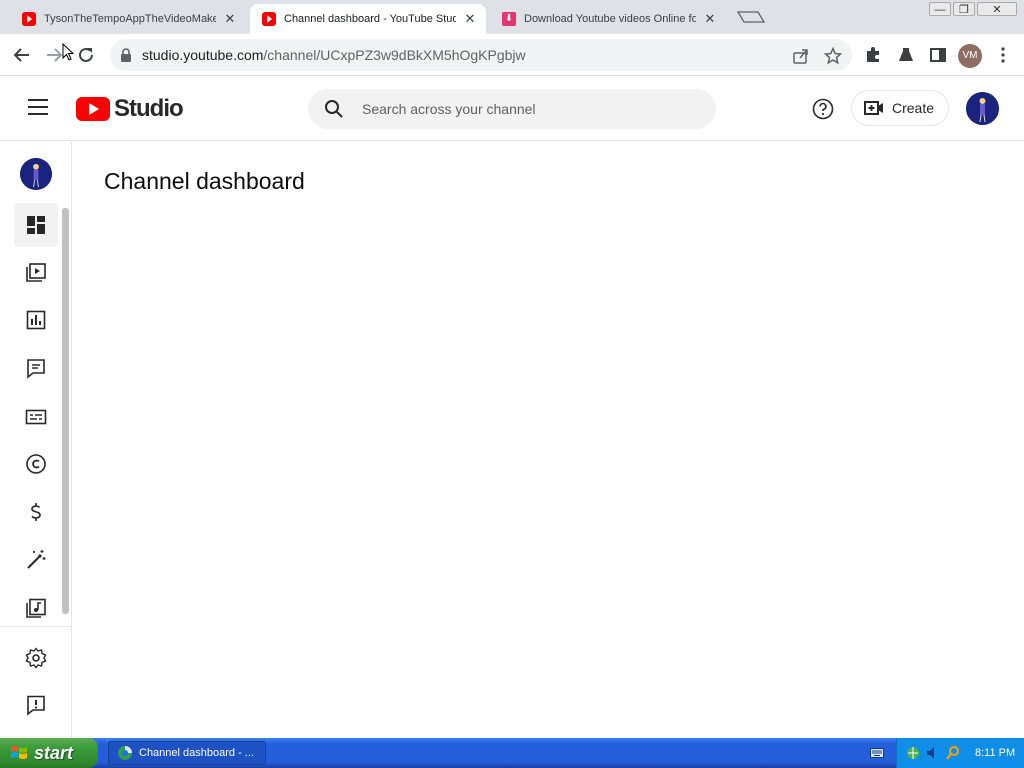  I want to click on copyright-icon, so click(36, 464).